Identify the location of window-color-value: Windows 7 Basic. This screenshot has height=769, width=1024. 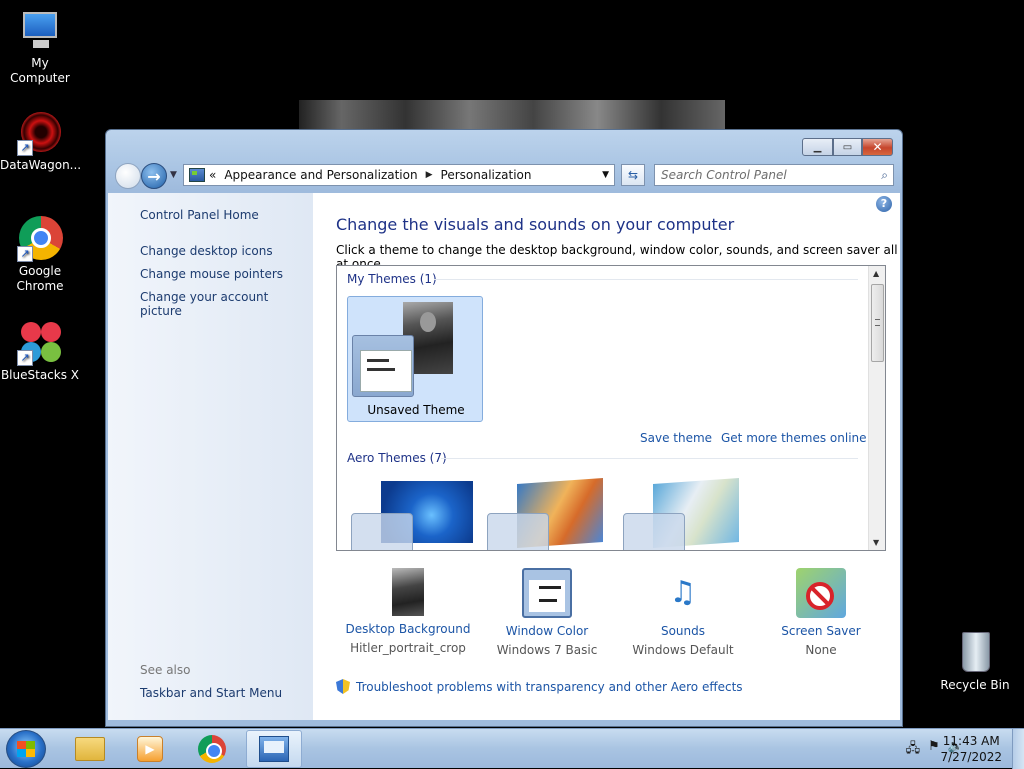
(547, 650).